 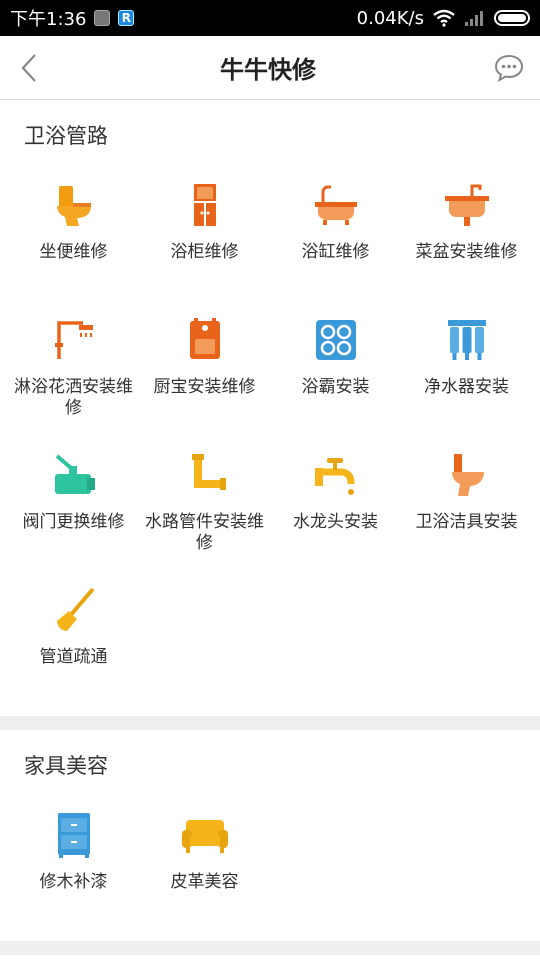 What do you see at coordinates (204, 252) in the screenshot?
I see `service-label: 浴柜维修` at bounding box center [204, 252].